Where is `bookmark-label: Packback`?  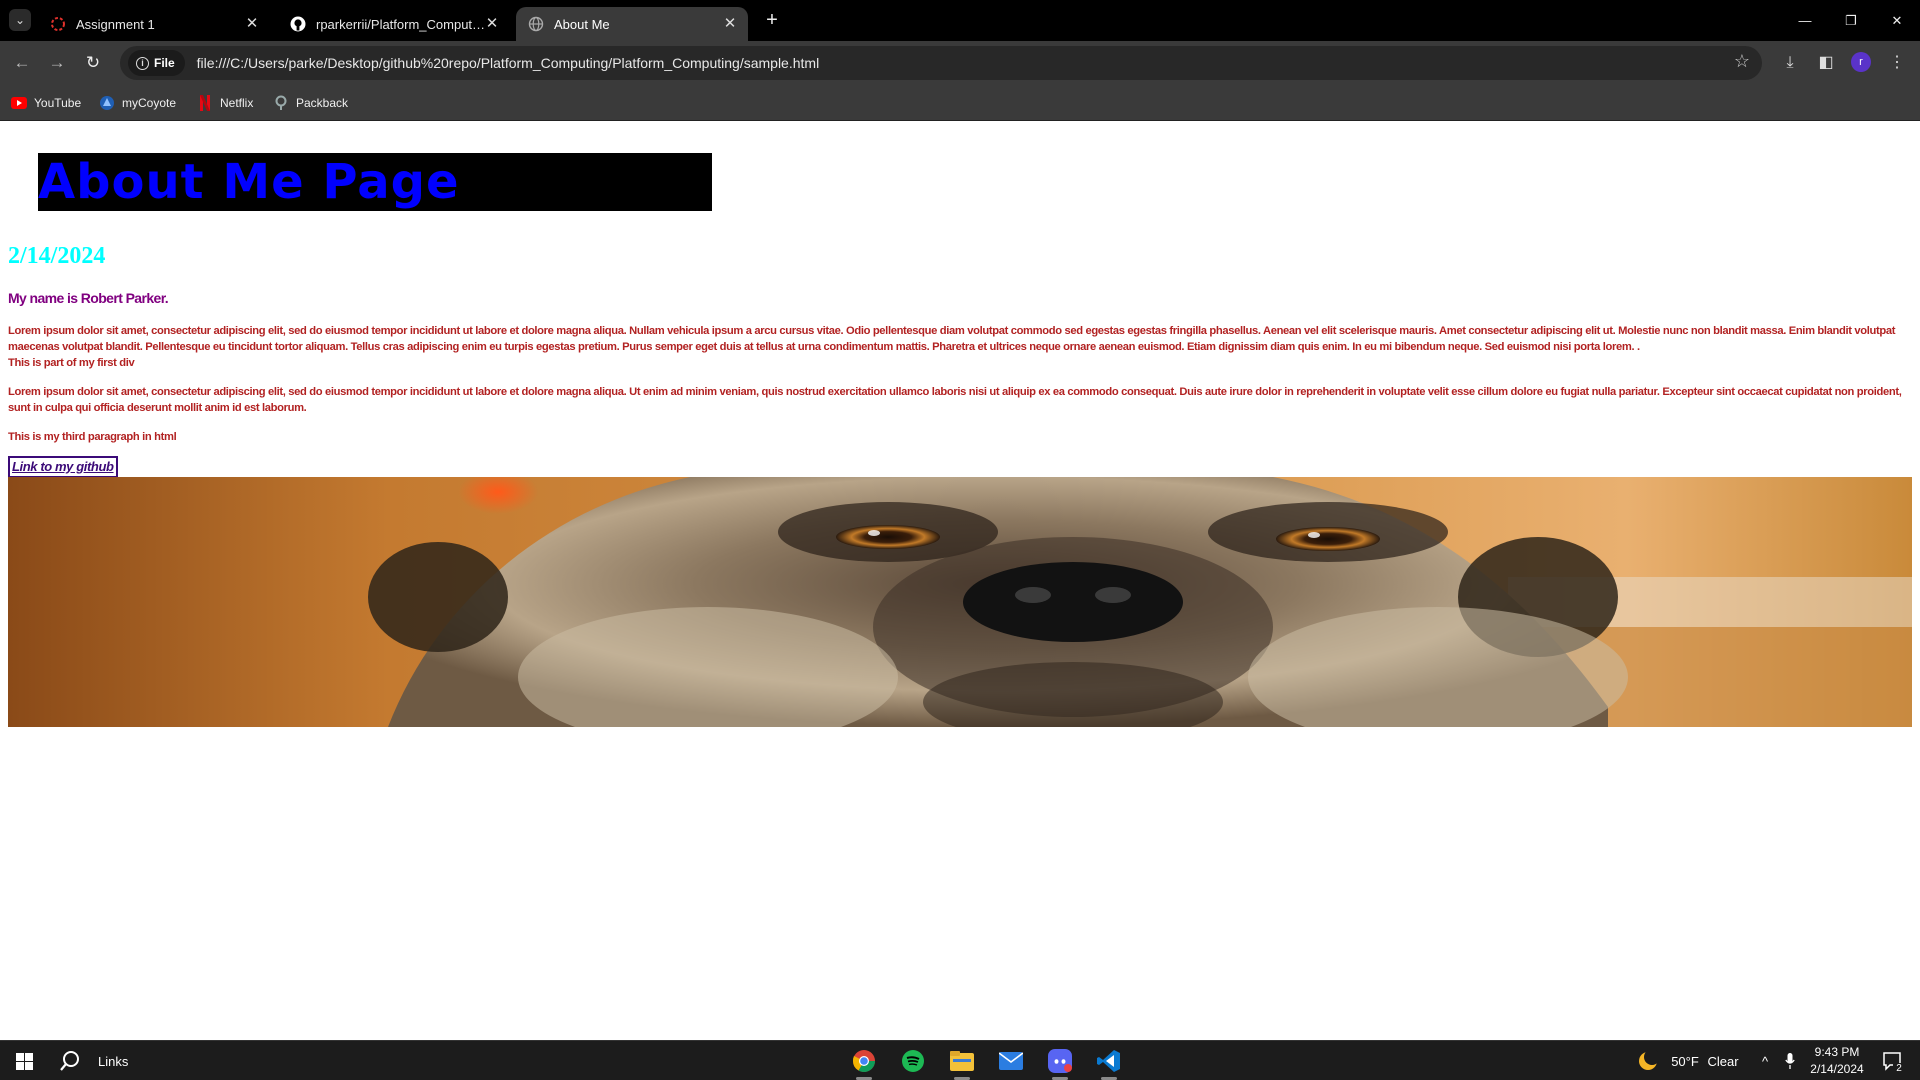 bookmark-label: Packback is located at coordinates (322, 103).